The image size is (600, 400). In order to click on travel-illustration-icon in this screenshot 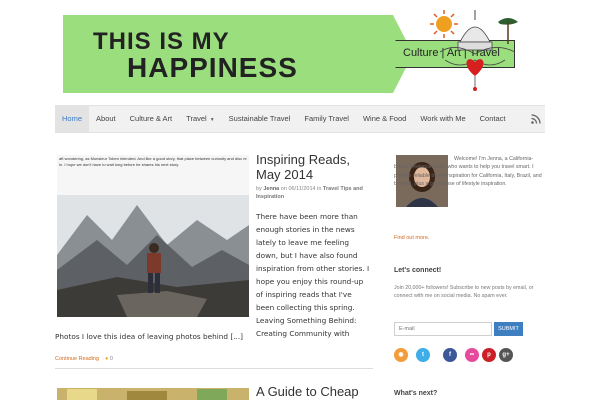, I will do `click(474, 50)`.